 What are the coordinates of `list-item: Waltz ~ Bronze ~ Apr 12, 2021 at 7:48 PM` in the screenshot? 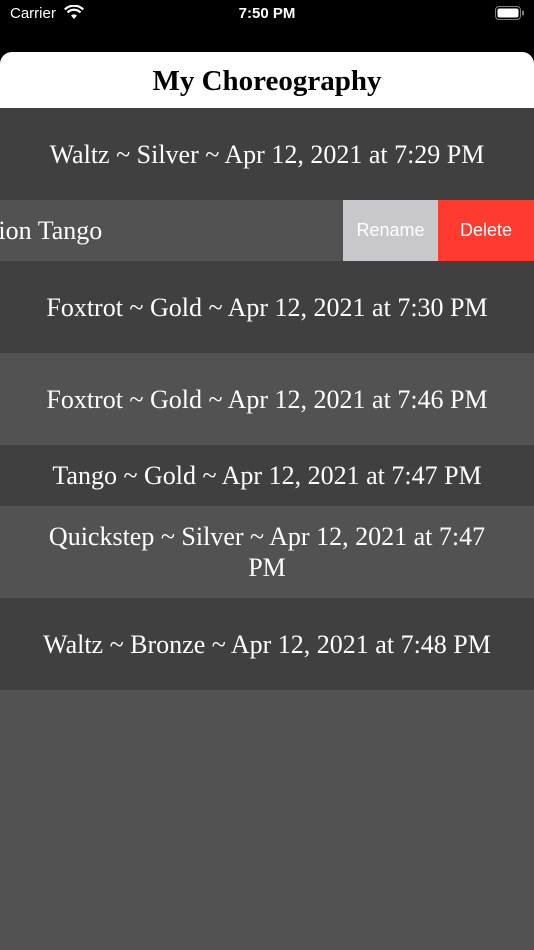 It's located at (267, 644).